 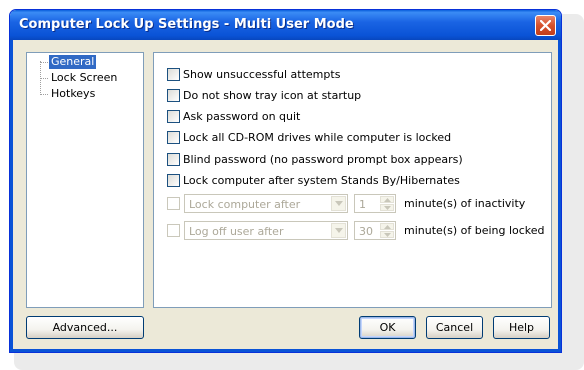 What do you see at coordinates (454, 327) in the screenshot?
I see `cancel-button: Cancel` at bounding box center [454, 327].